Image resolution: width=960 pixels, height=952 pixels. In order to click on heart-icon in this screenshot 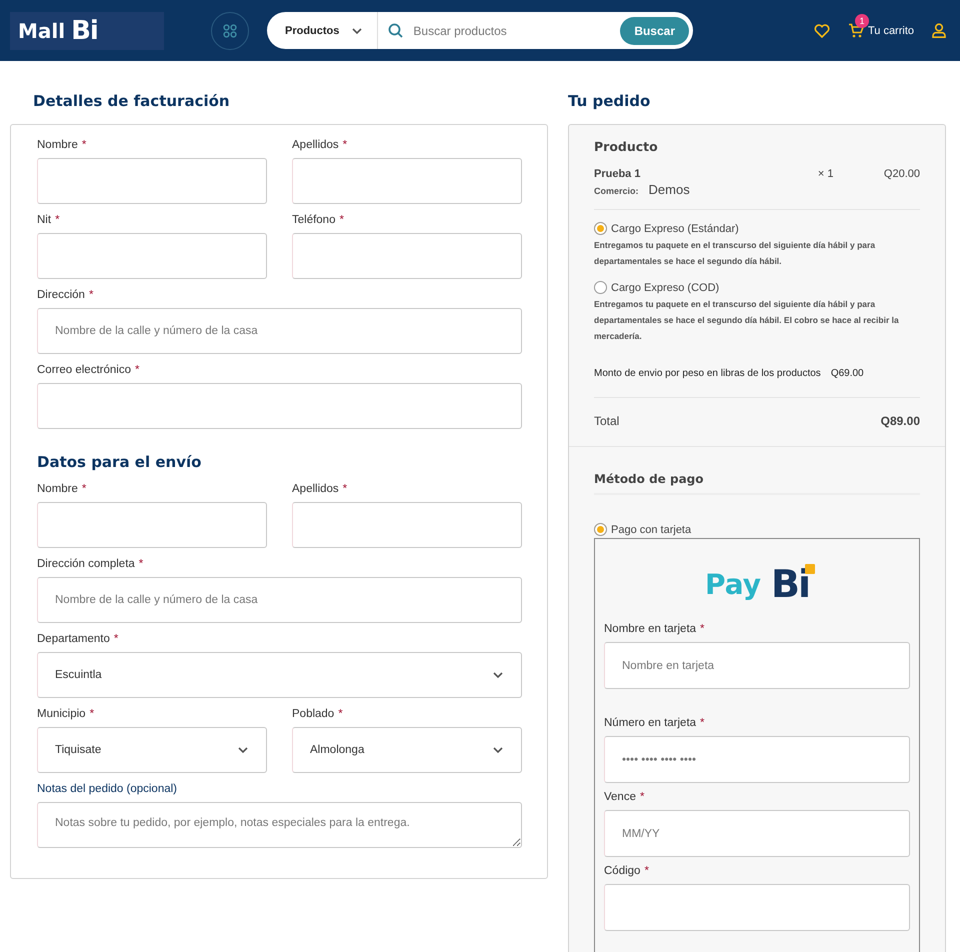, I will do `click(822, 31)`.